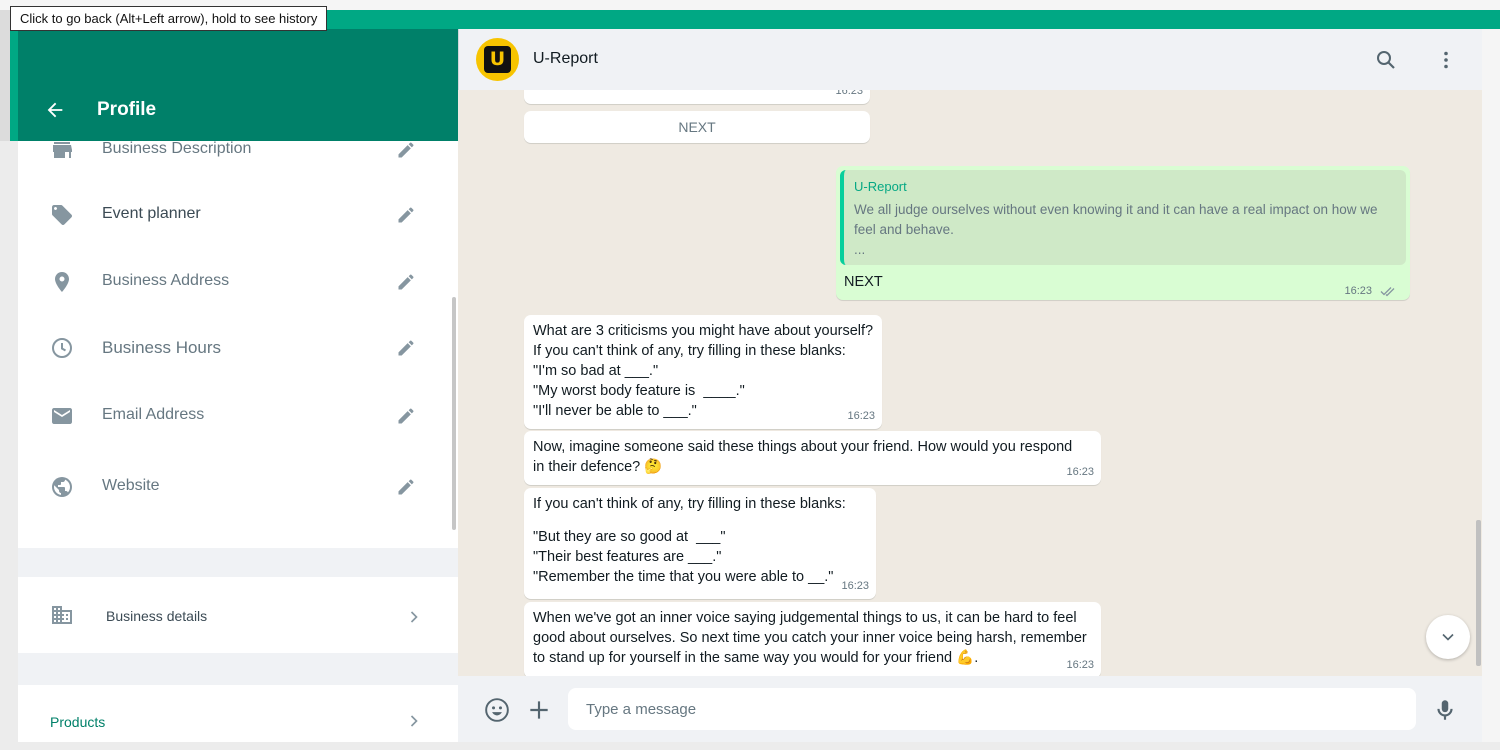 This screenshot has width=1500, height=750. Describe the element at coordinates (596, 371) in the screenshot. I see `message-line: "I'm so bad at ___."` at that location.